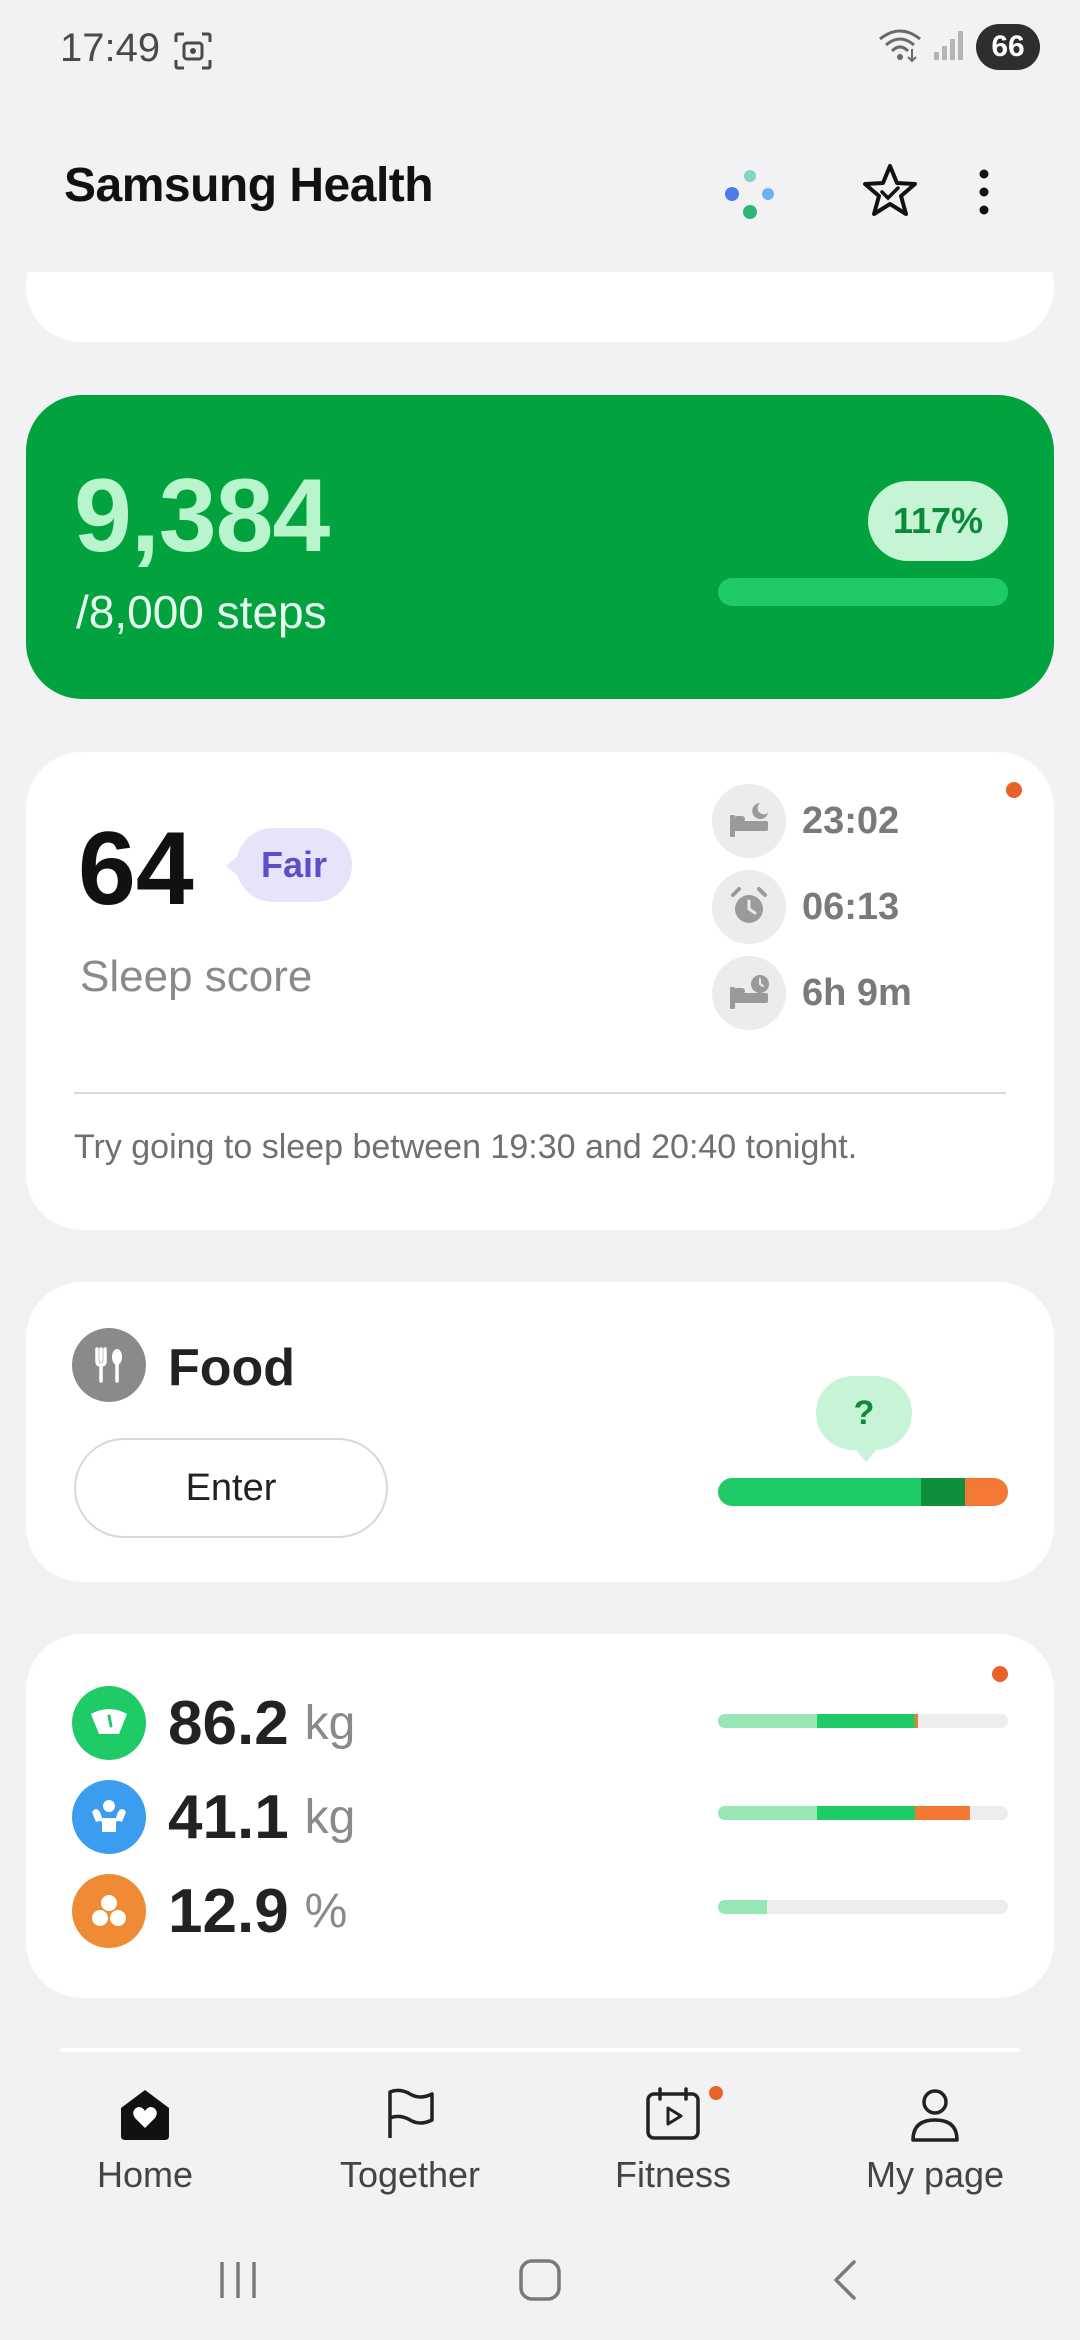  Describe the element at coordinates (109, 1911) in the screenshot. I see `body-fat-icon` at that location.